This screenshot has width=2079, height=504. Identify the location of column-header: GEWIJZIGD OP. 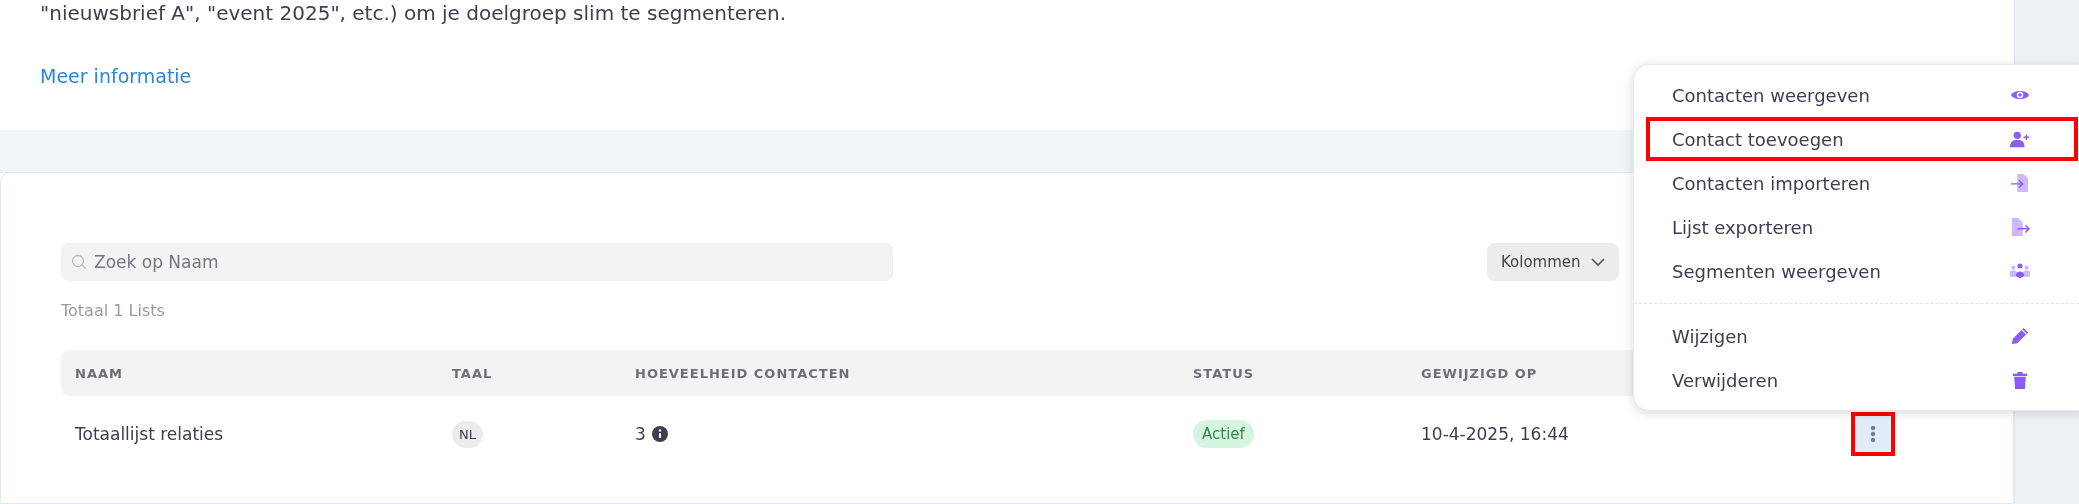
(1480, 373).